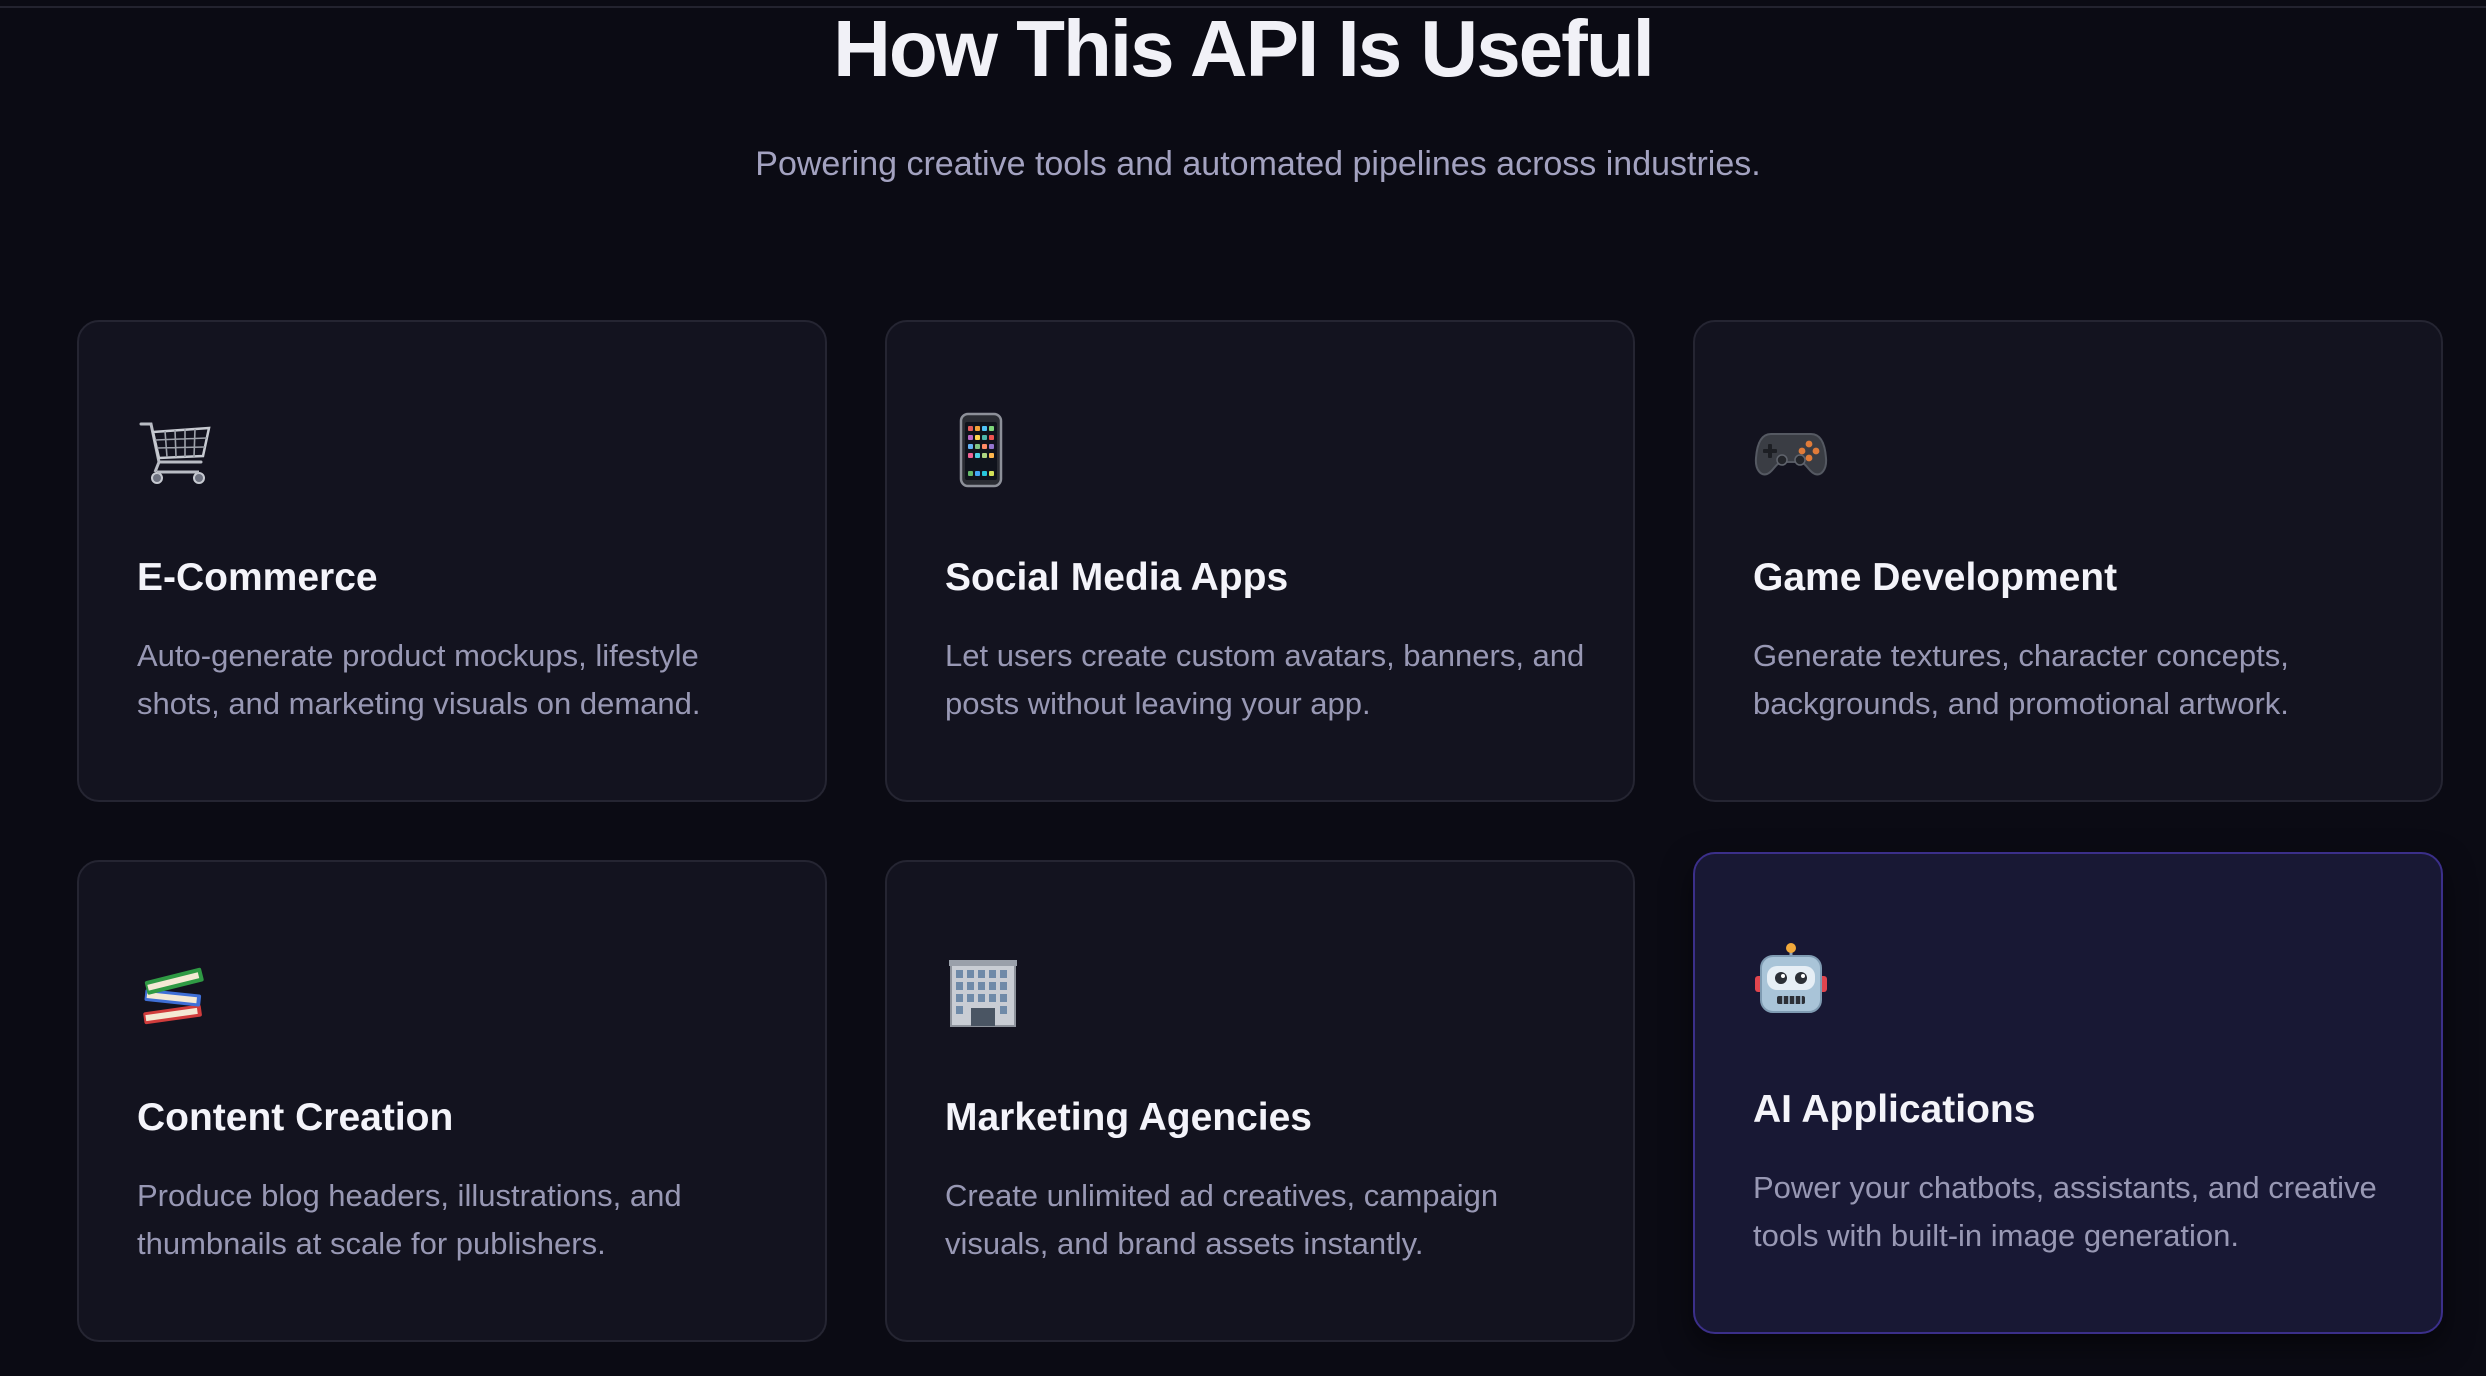 Image resolution: width=2486 pixels, height=1376 pixels. What do you see at coordinates (1128, 1117) in the screenshot?
I see `card-title: Marketing Agencies` at bounding box center [1128, 1117].